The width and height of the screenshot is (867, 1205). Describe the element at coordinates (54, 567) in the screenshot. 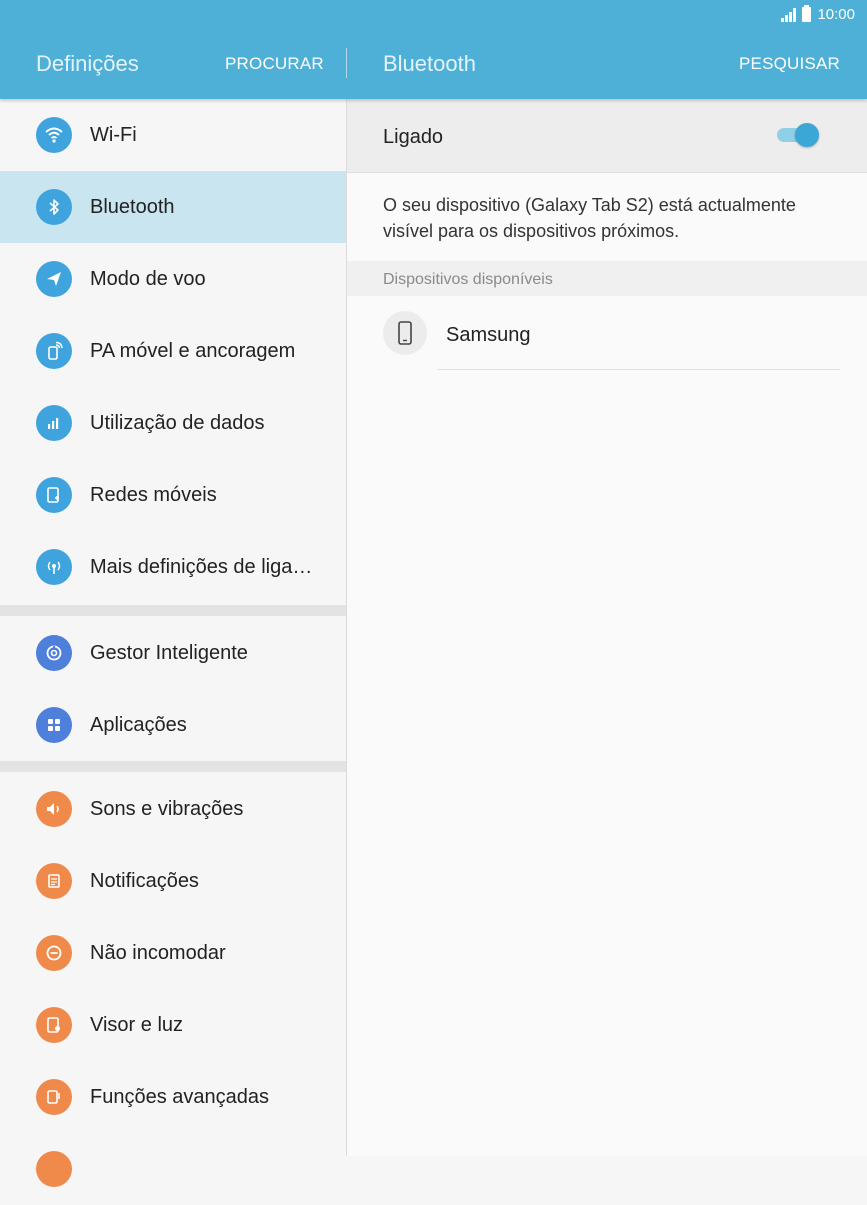

I see `more-connections-icon` at that location.